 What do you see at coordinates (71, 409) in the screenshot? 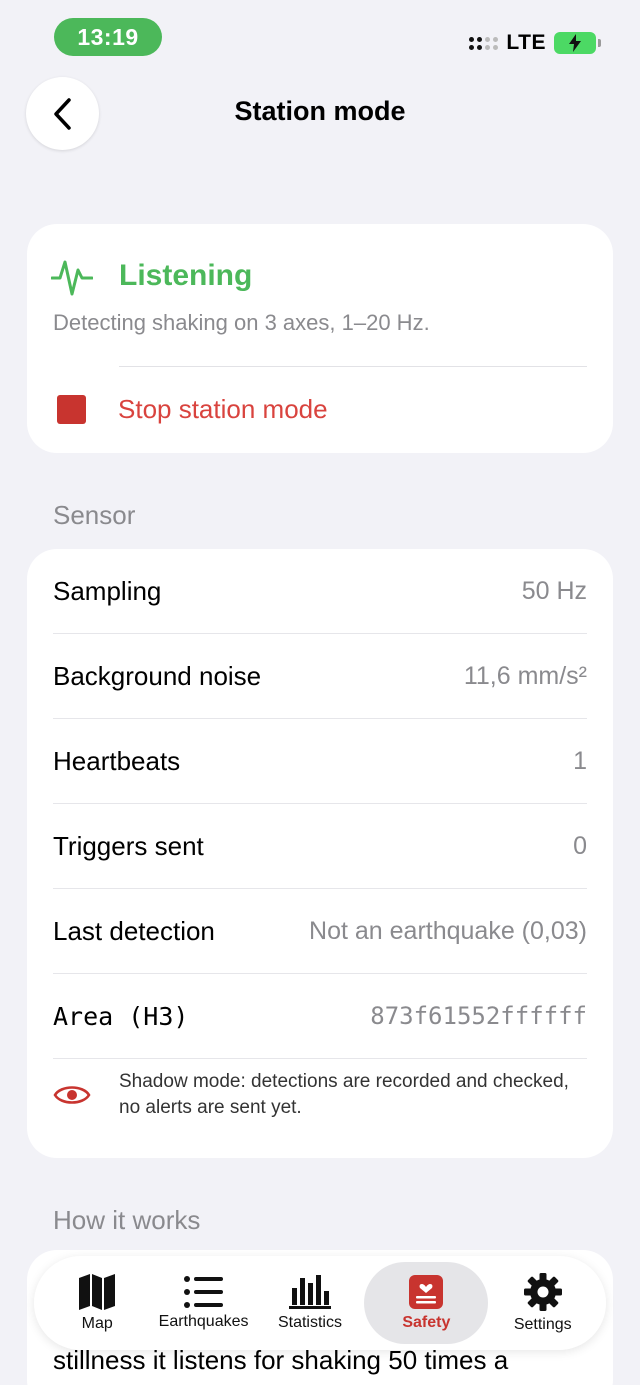
I see `stop-icon` at bounding box center [71, 409].